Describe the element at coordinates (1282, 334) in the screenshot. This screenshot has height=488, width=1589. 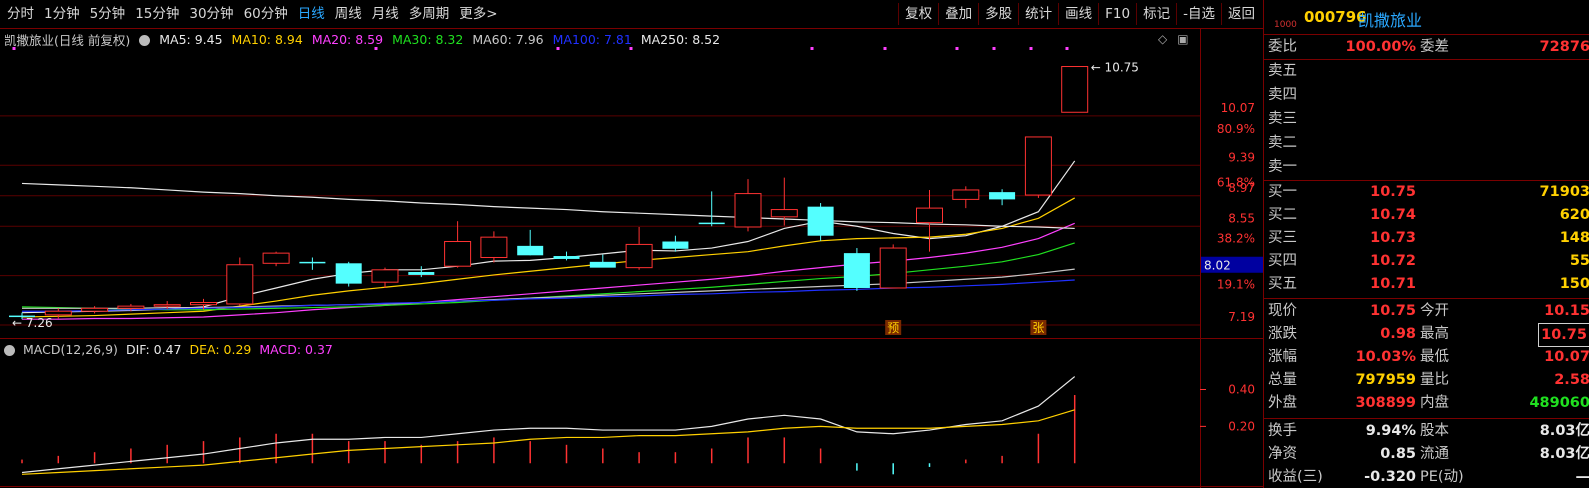
I see `quote-label: 涨跌` at that location.